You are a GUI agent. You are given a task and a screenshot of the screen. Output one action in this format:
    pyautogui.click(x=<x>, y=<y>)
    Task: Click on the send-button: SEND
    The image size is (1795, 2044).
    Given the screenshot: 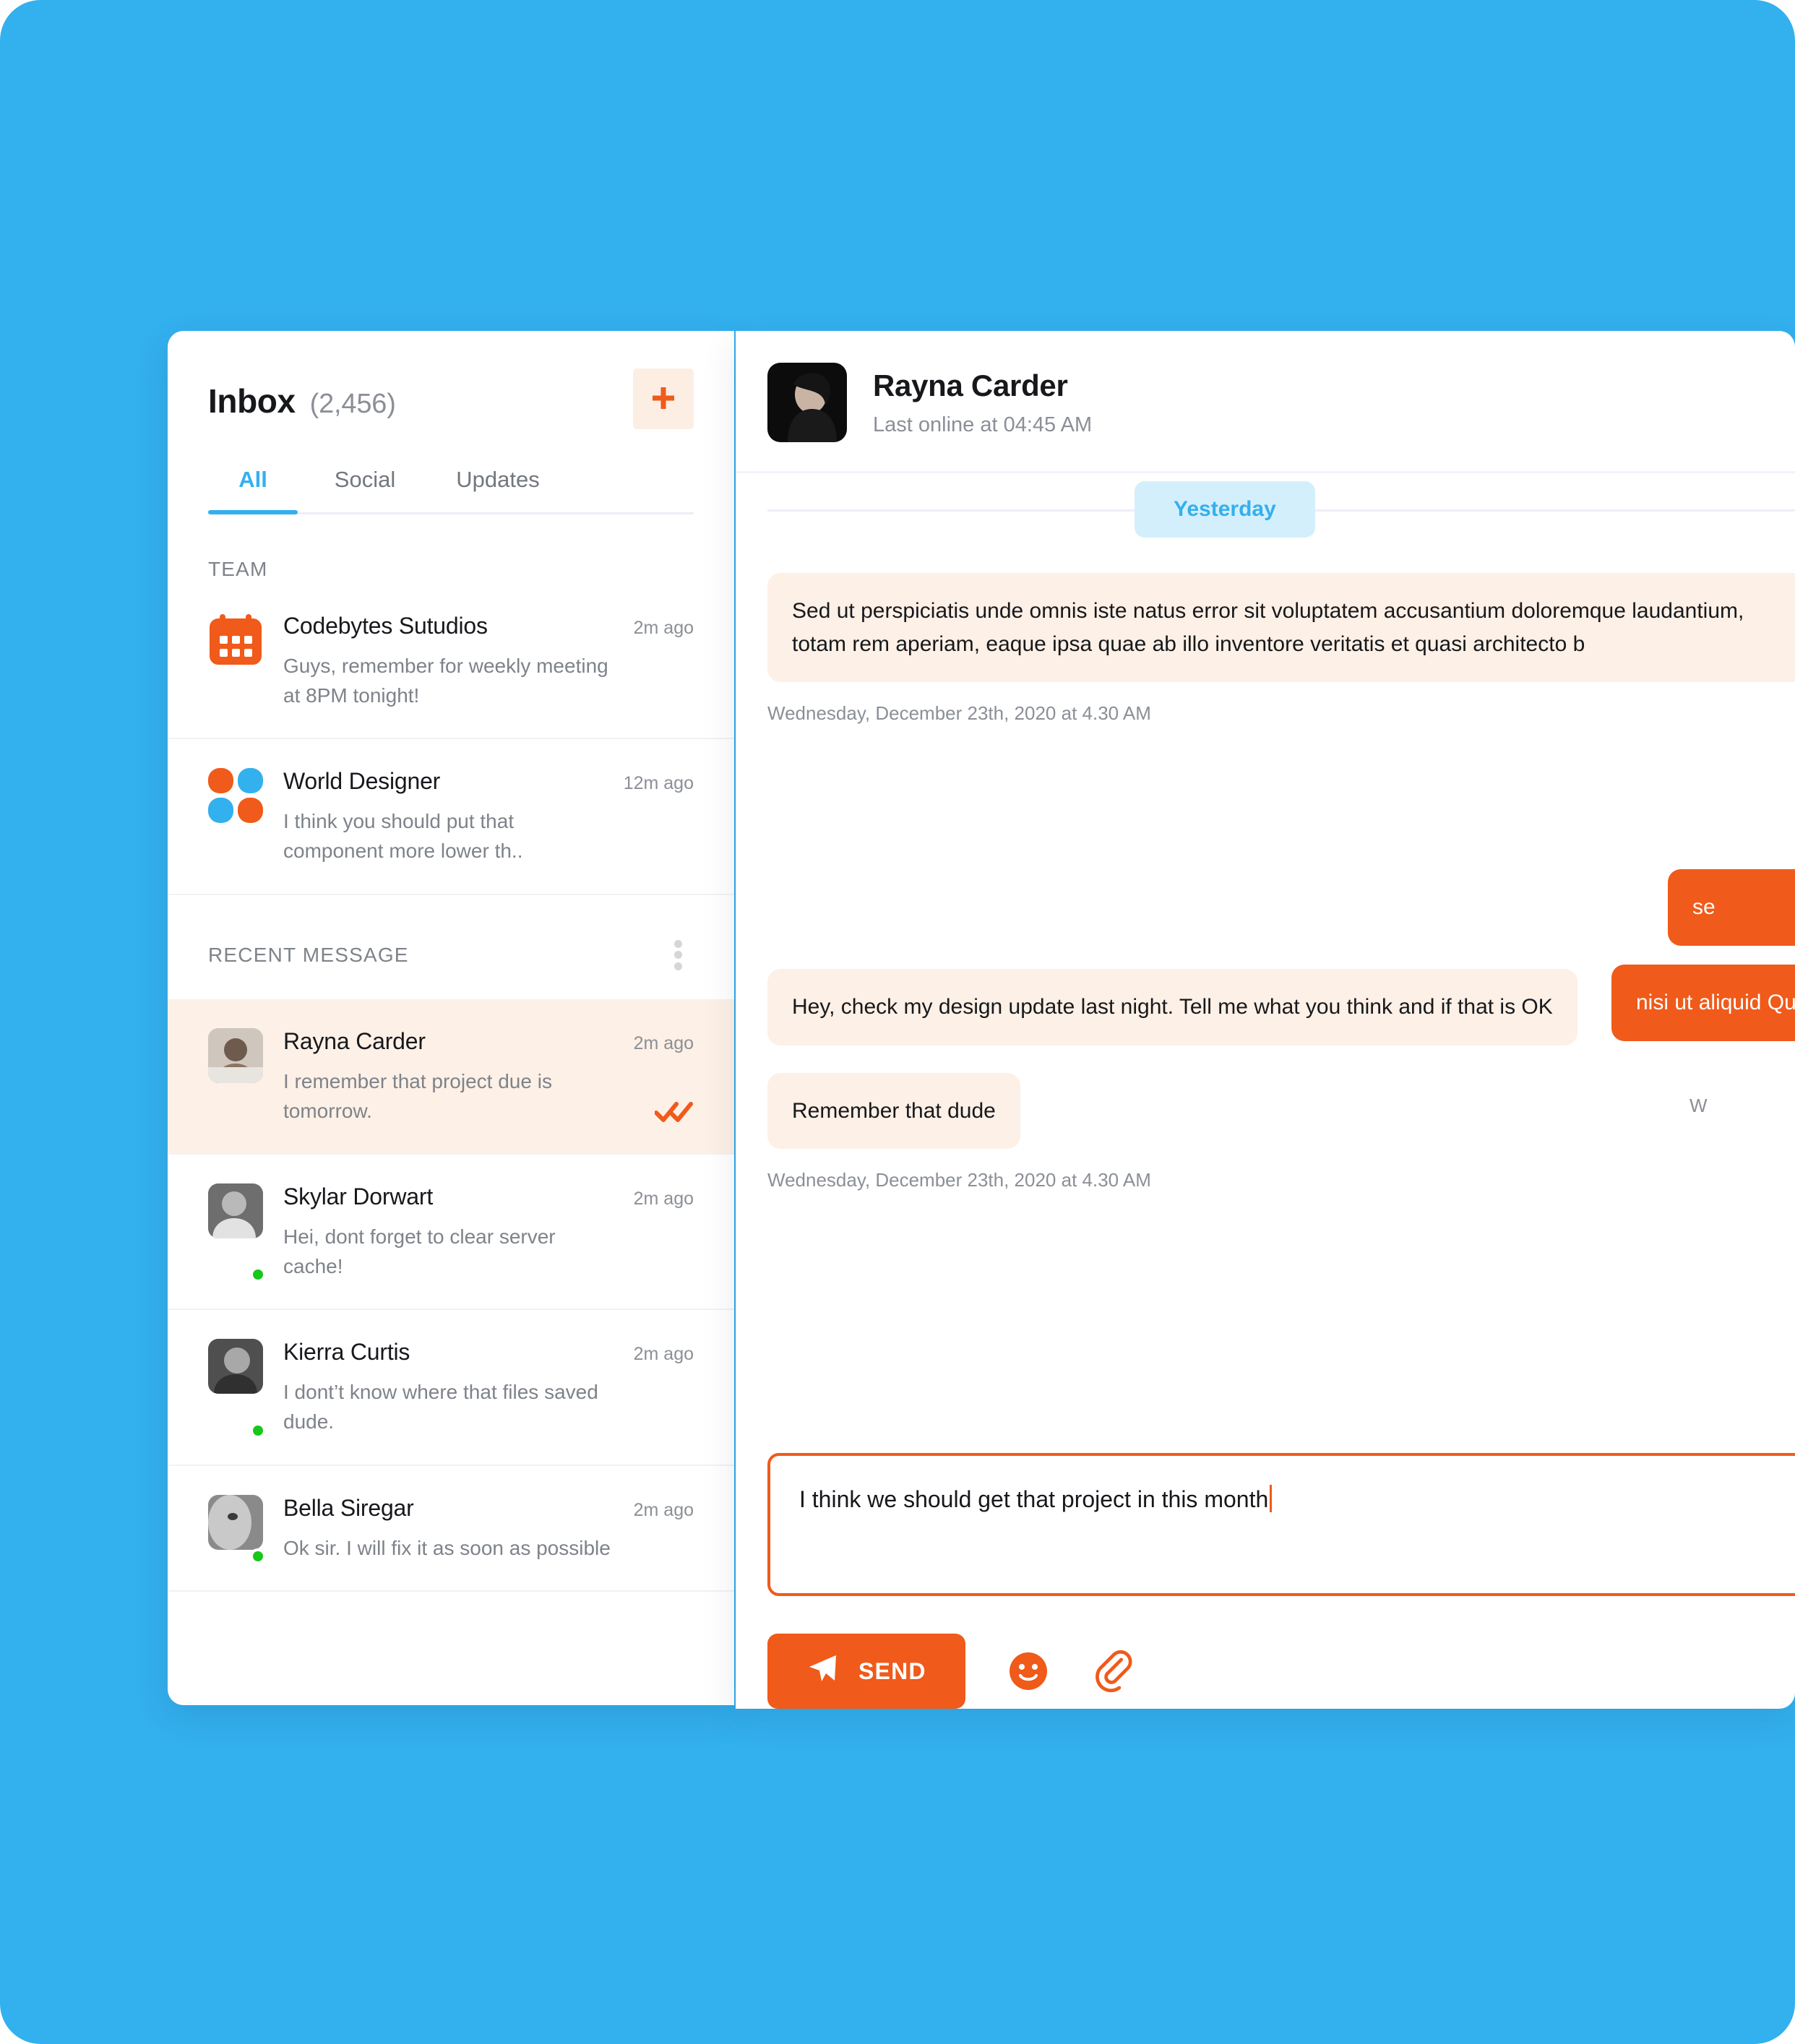 What is the action you would take?
    pyautogui.click(x=866, y=1671)
    